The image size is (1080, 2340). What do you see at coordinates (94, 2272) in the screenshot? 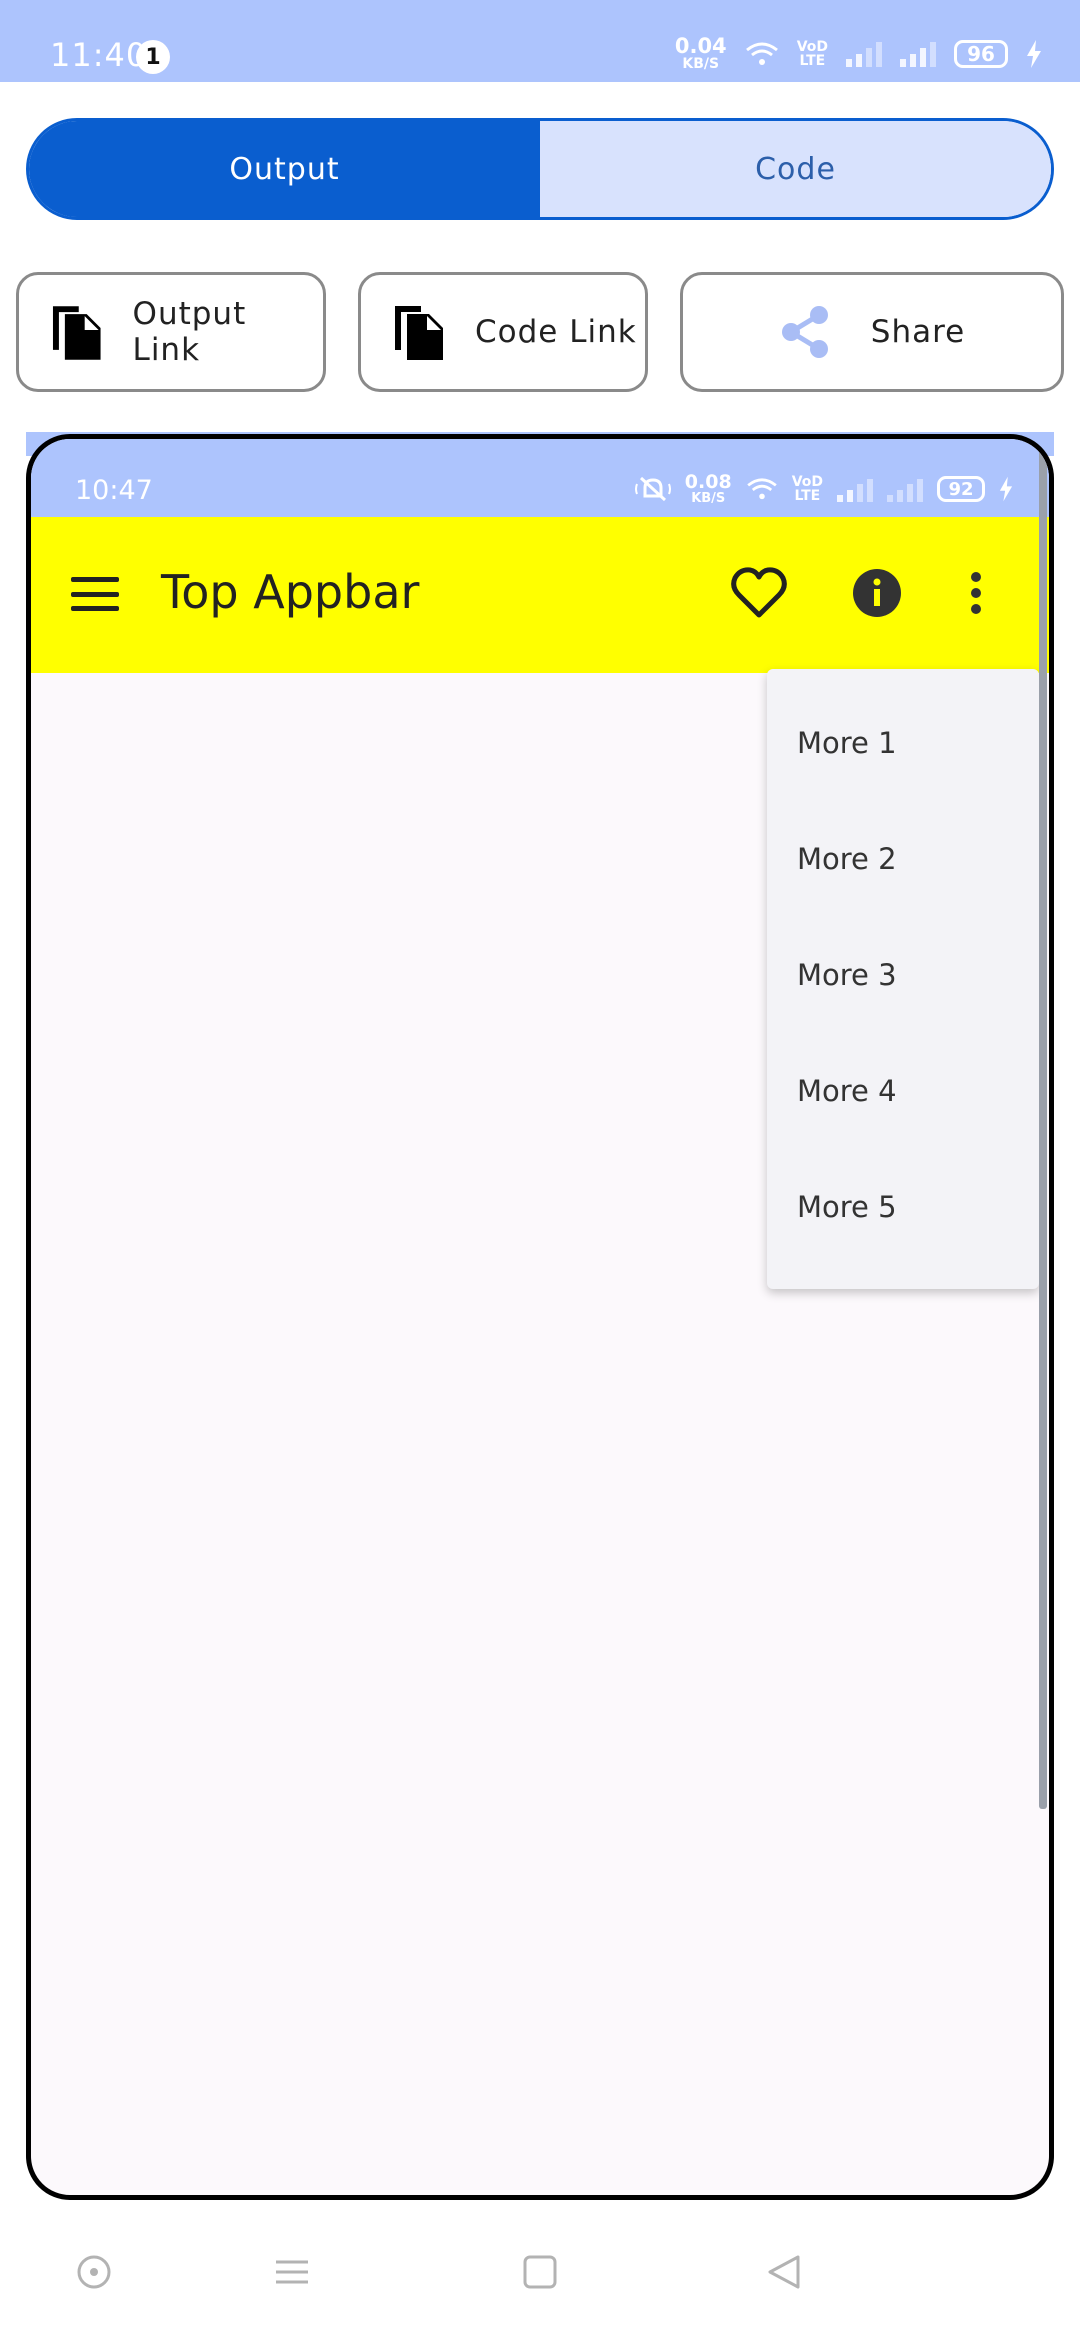
I see `assistant-icon` at bounding box center [94, 2272].